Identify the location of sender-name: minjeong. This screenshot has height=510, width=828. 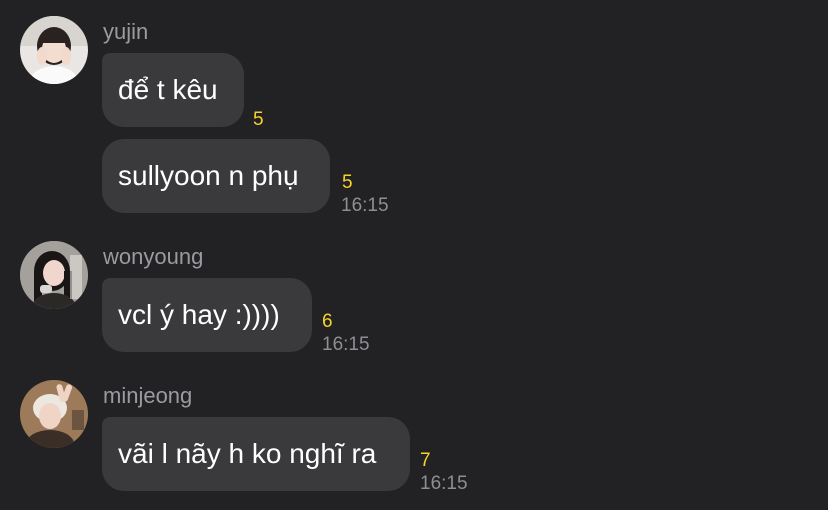
(148, 395).